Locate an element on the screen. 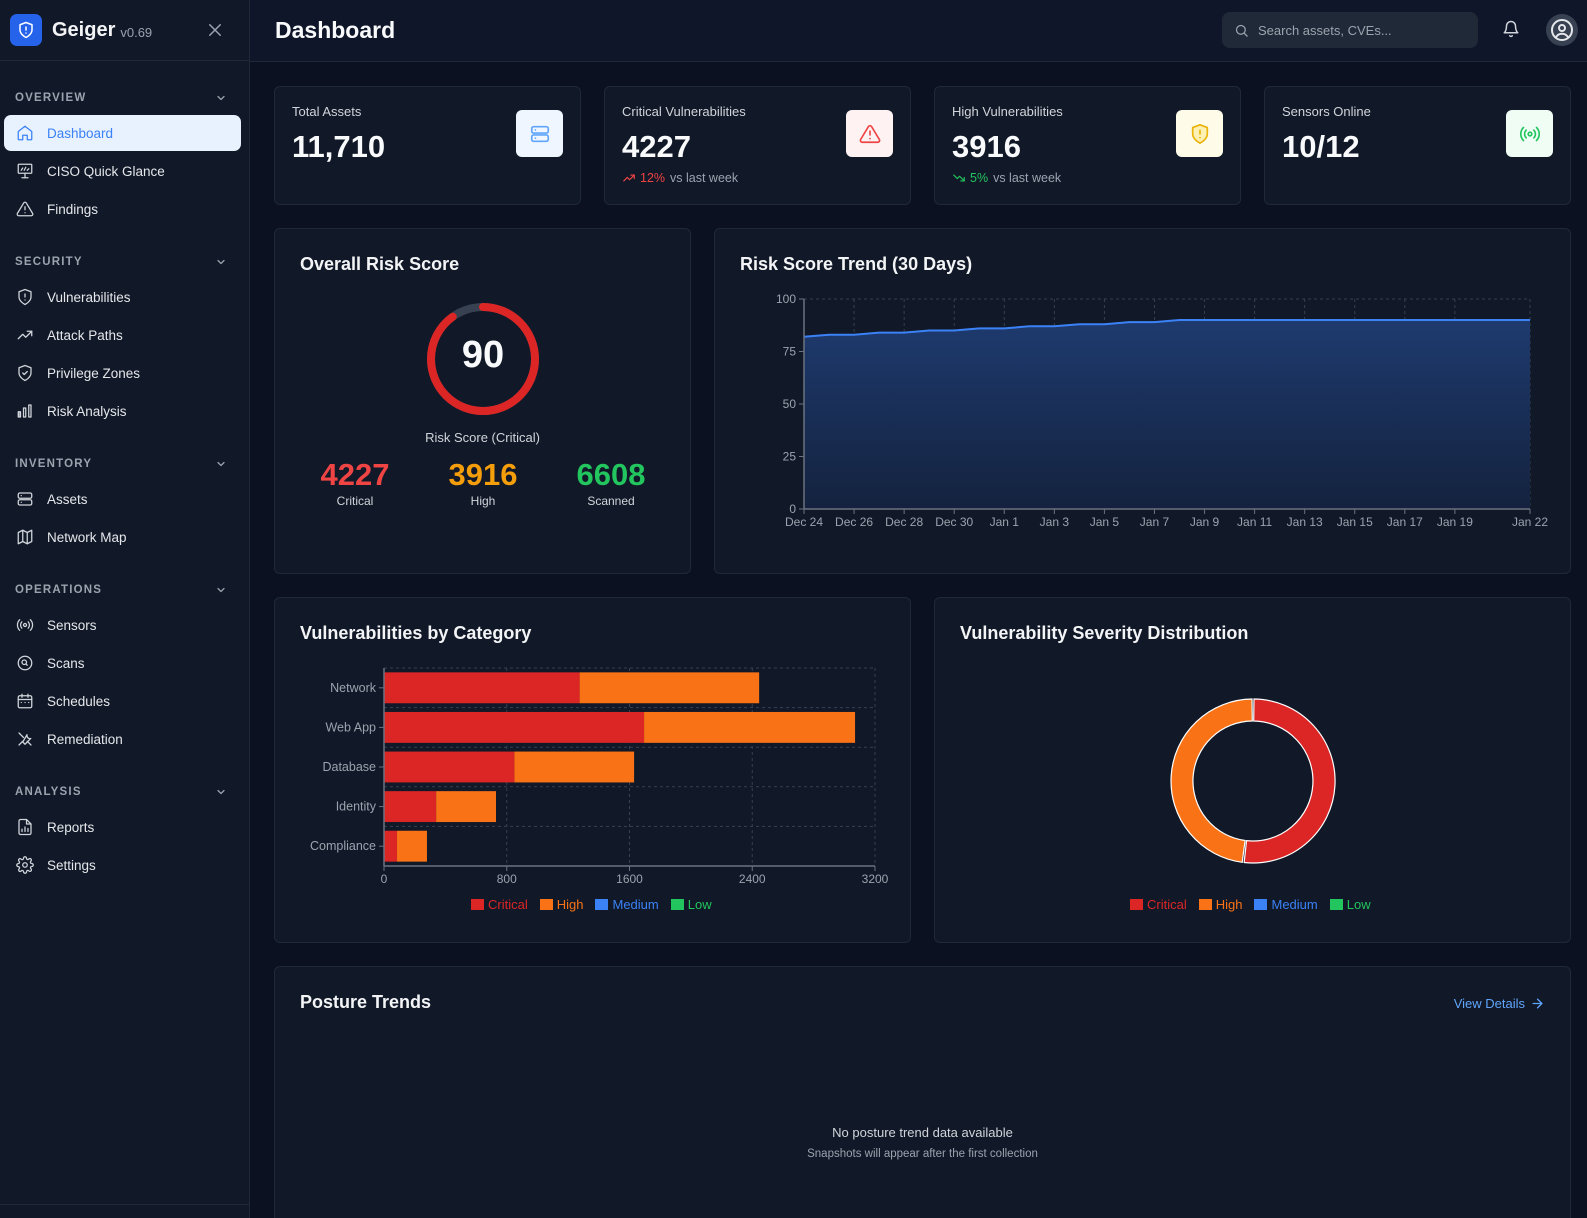 This screenshot has width=1587, height=1218. nav-section-operations: OPERATIONS is located at coordinates (124, 590).